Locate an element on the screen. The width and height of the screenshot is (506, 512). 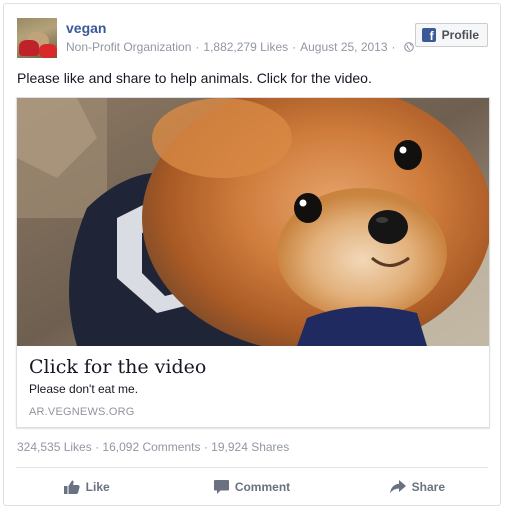
profile-button: f Profile is located at coordinates (451, 35).